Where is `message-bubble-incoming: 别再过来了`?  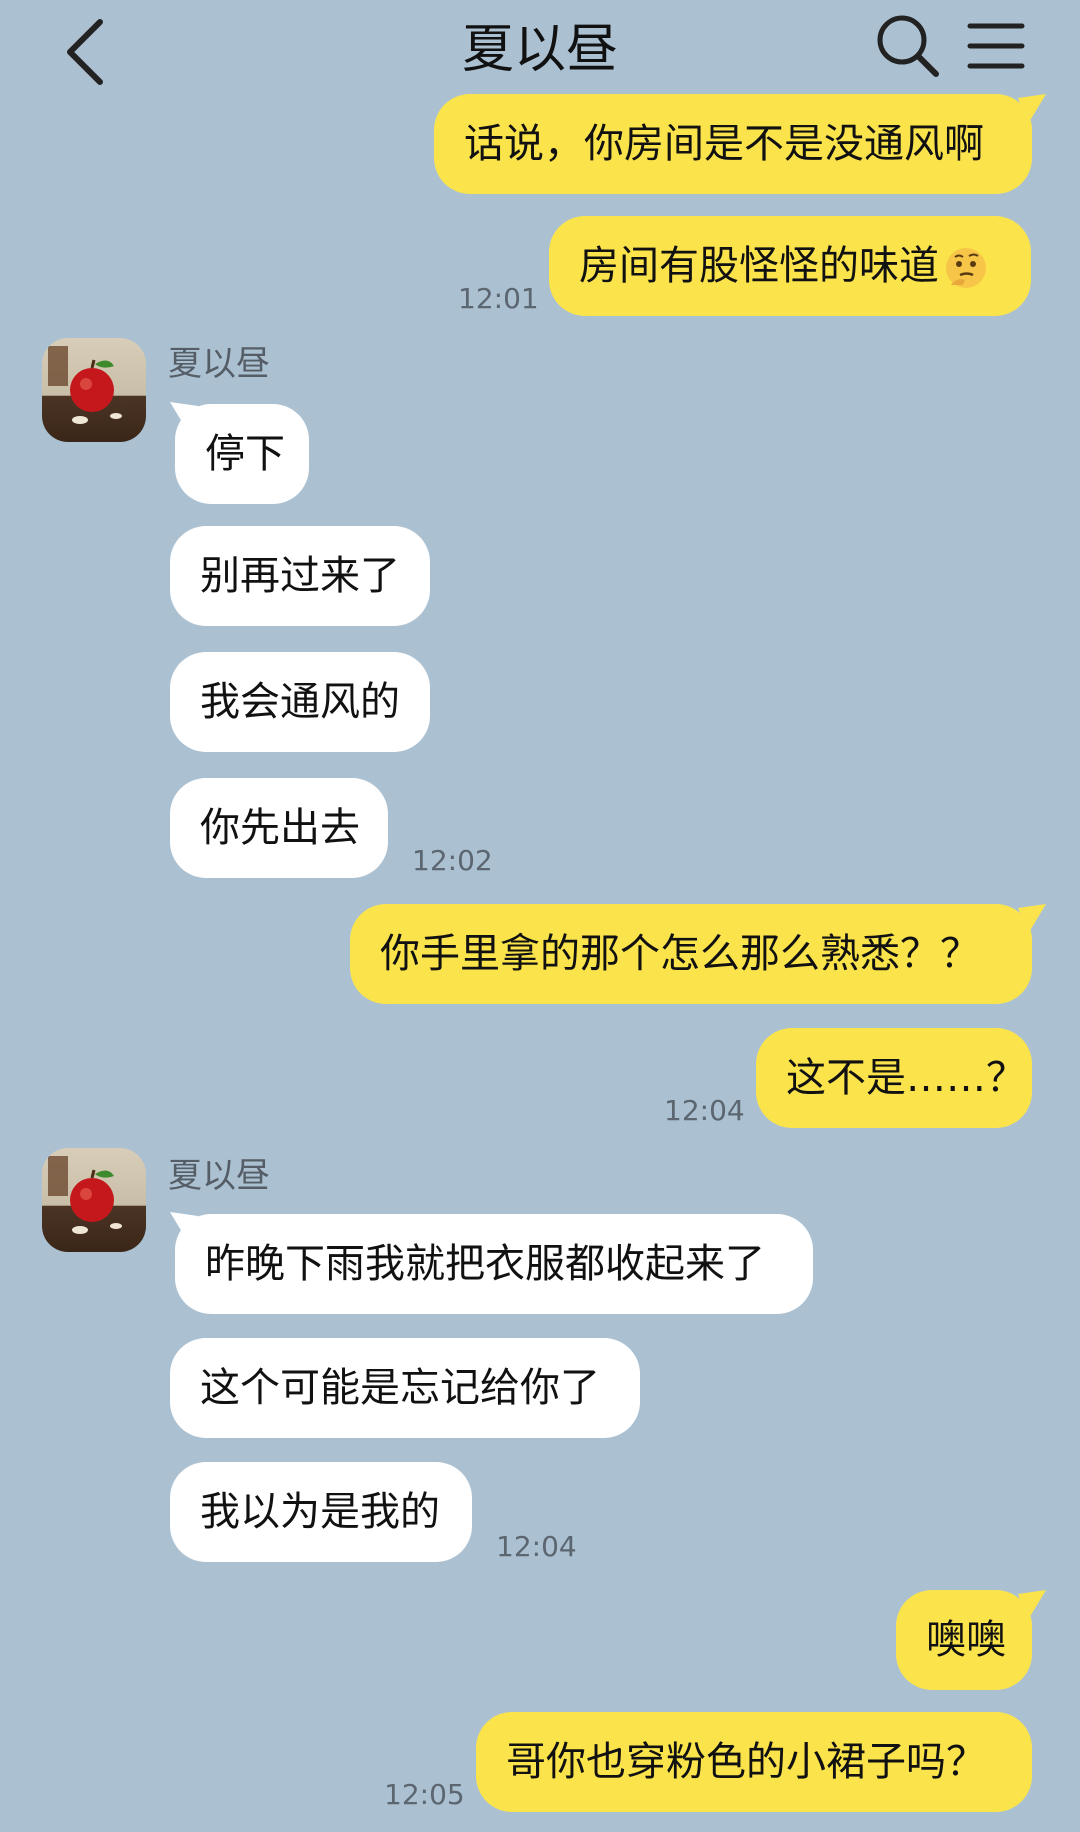
message-bubble-incoming: 别再过来了 is located at coordinates (300, 576).